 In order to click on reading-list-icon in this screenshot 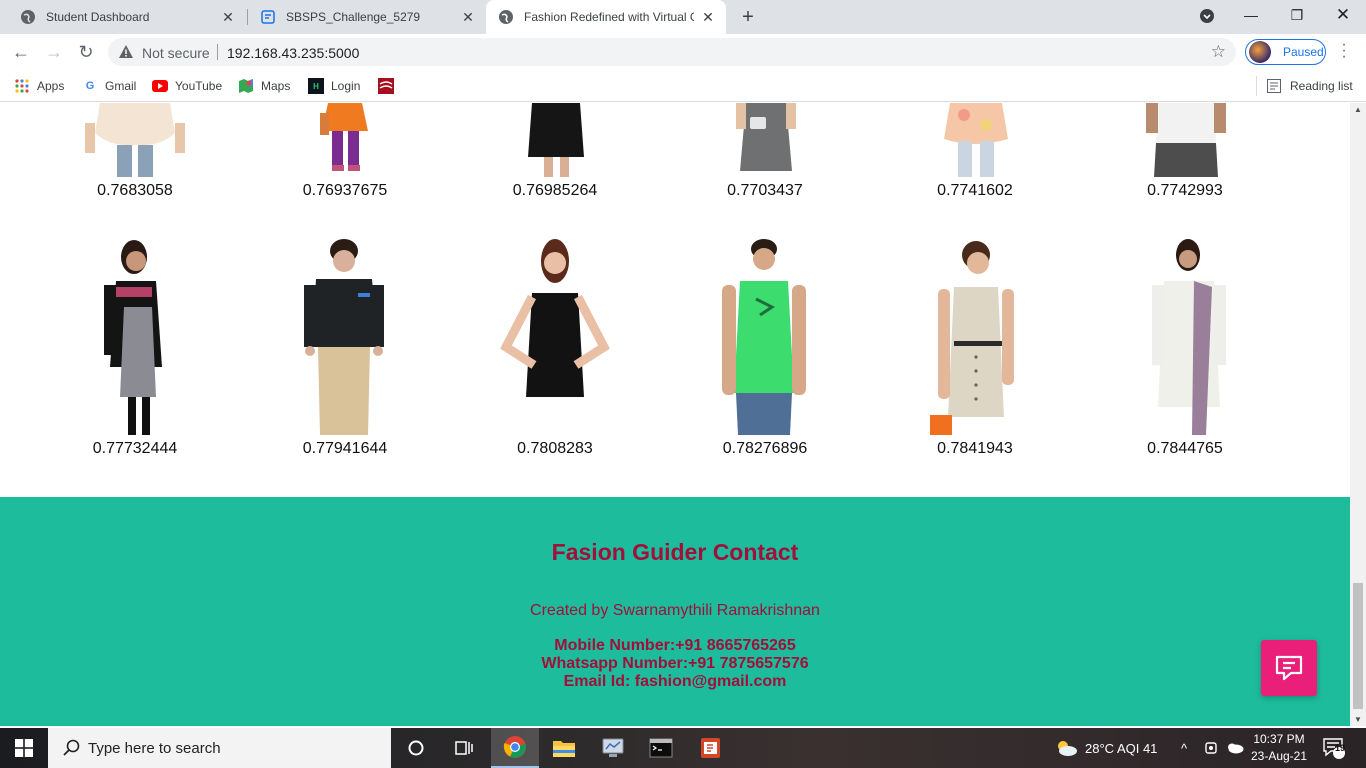, I will do `click(1274, 86)`.